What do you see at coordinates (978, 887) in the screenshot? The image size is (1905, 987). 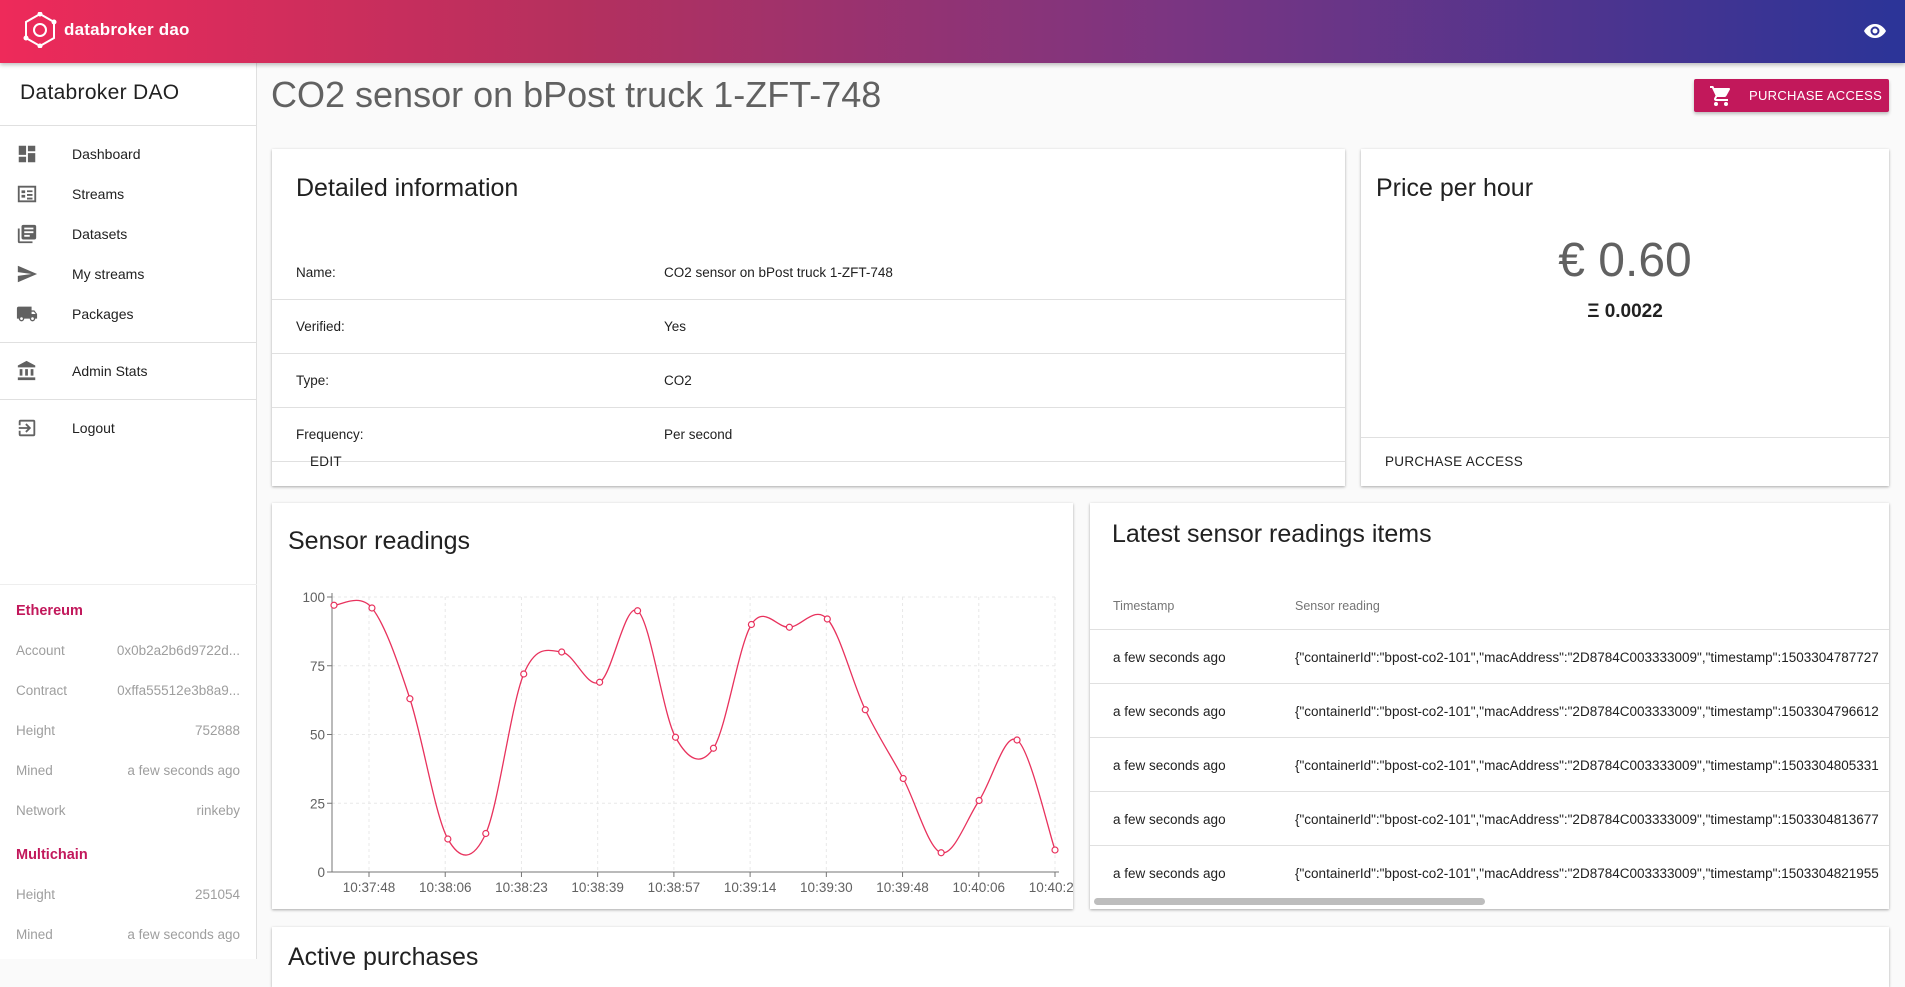 I see `x-tick-label: 10:40:06` at bounding box center [978, 887].